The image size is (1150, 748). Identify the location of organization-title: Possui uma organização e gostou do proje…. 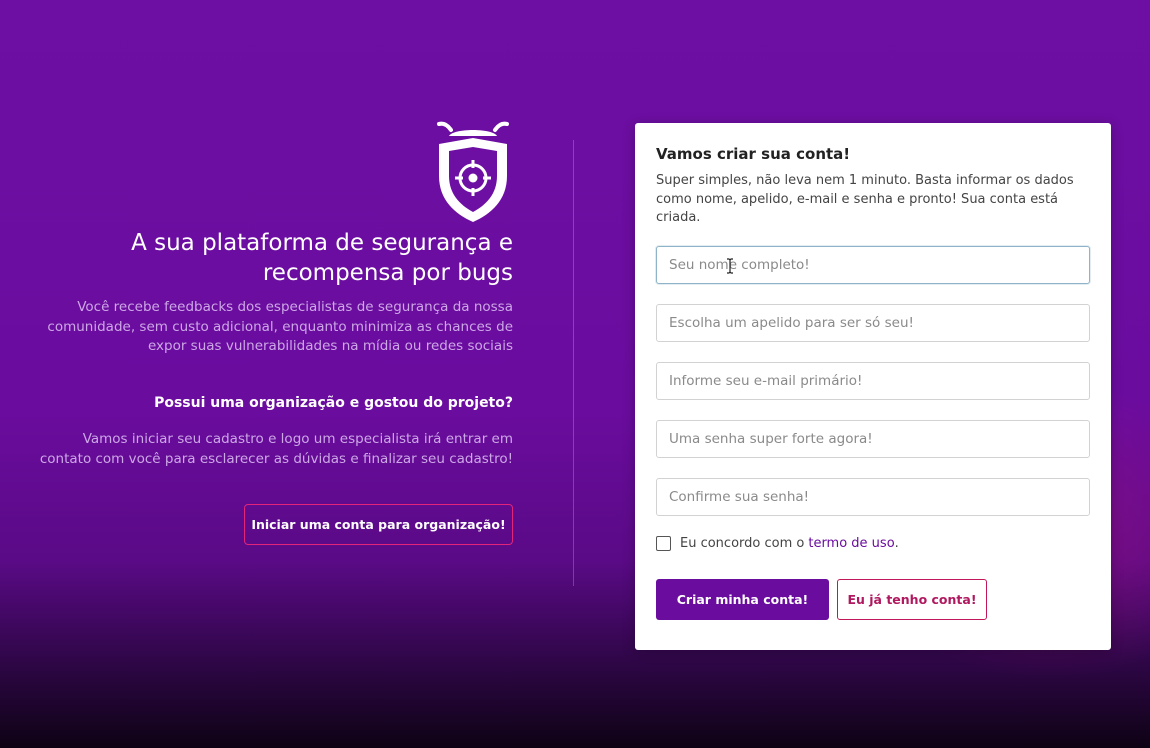
(333, 403).